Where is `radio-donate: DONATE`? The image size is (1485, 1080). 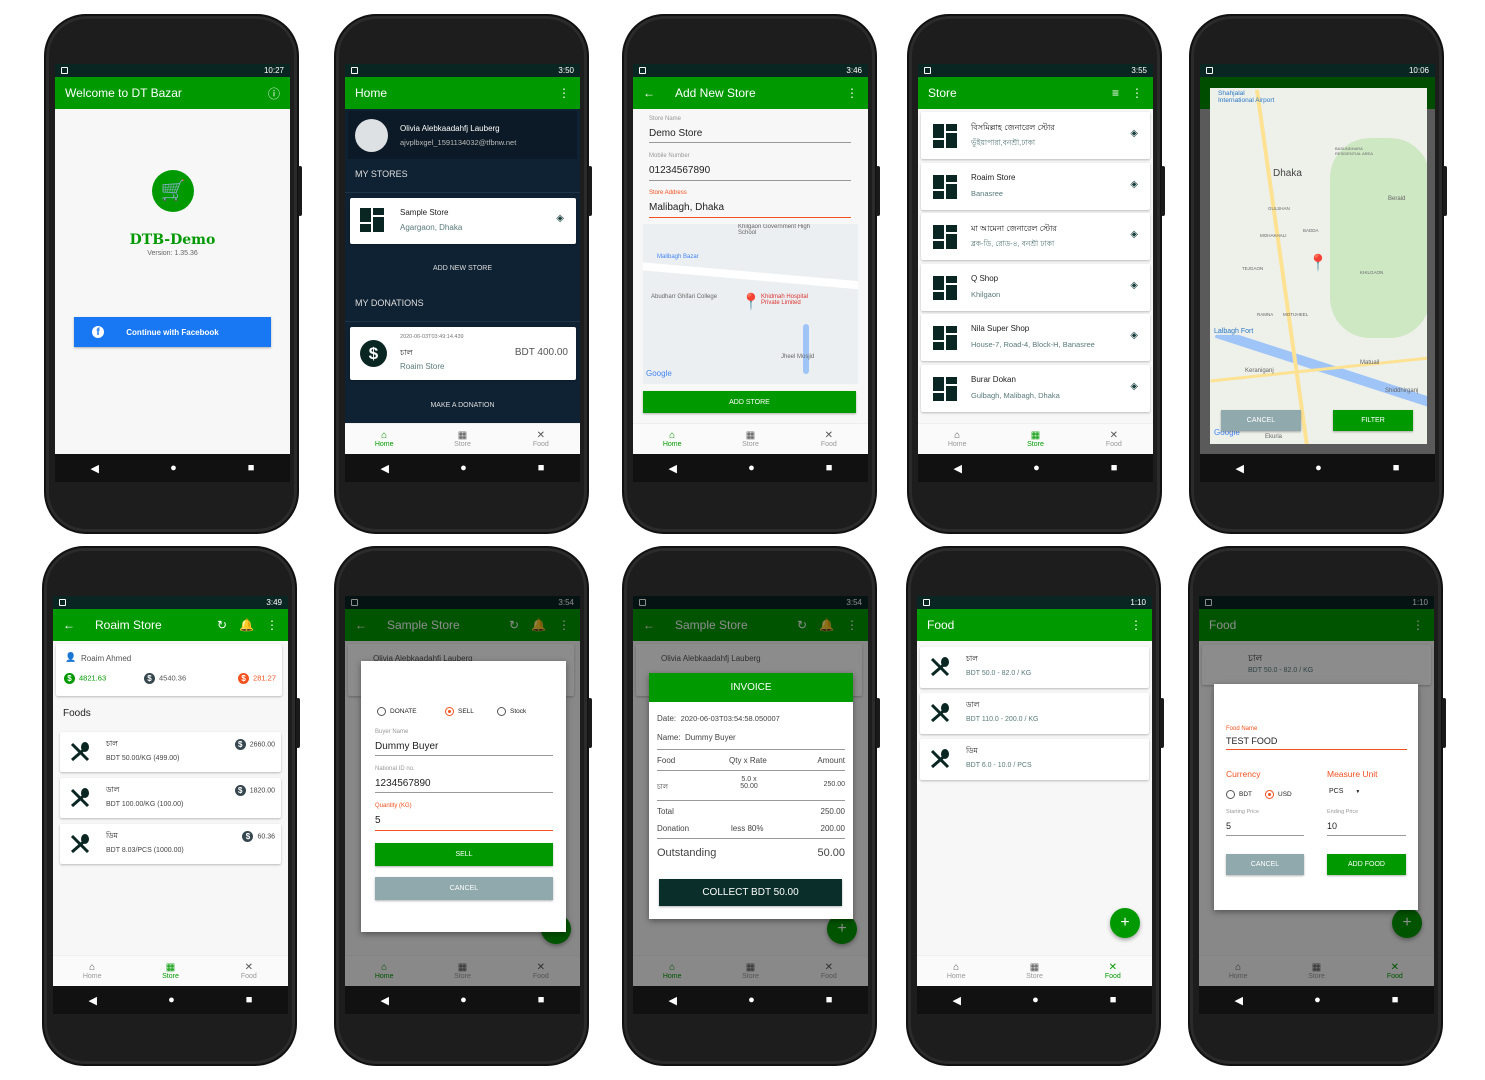 radio-donate: DONATE is located at coordinates (397, 711).